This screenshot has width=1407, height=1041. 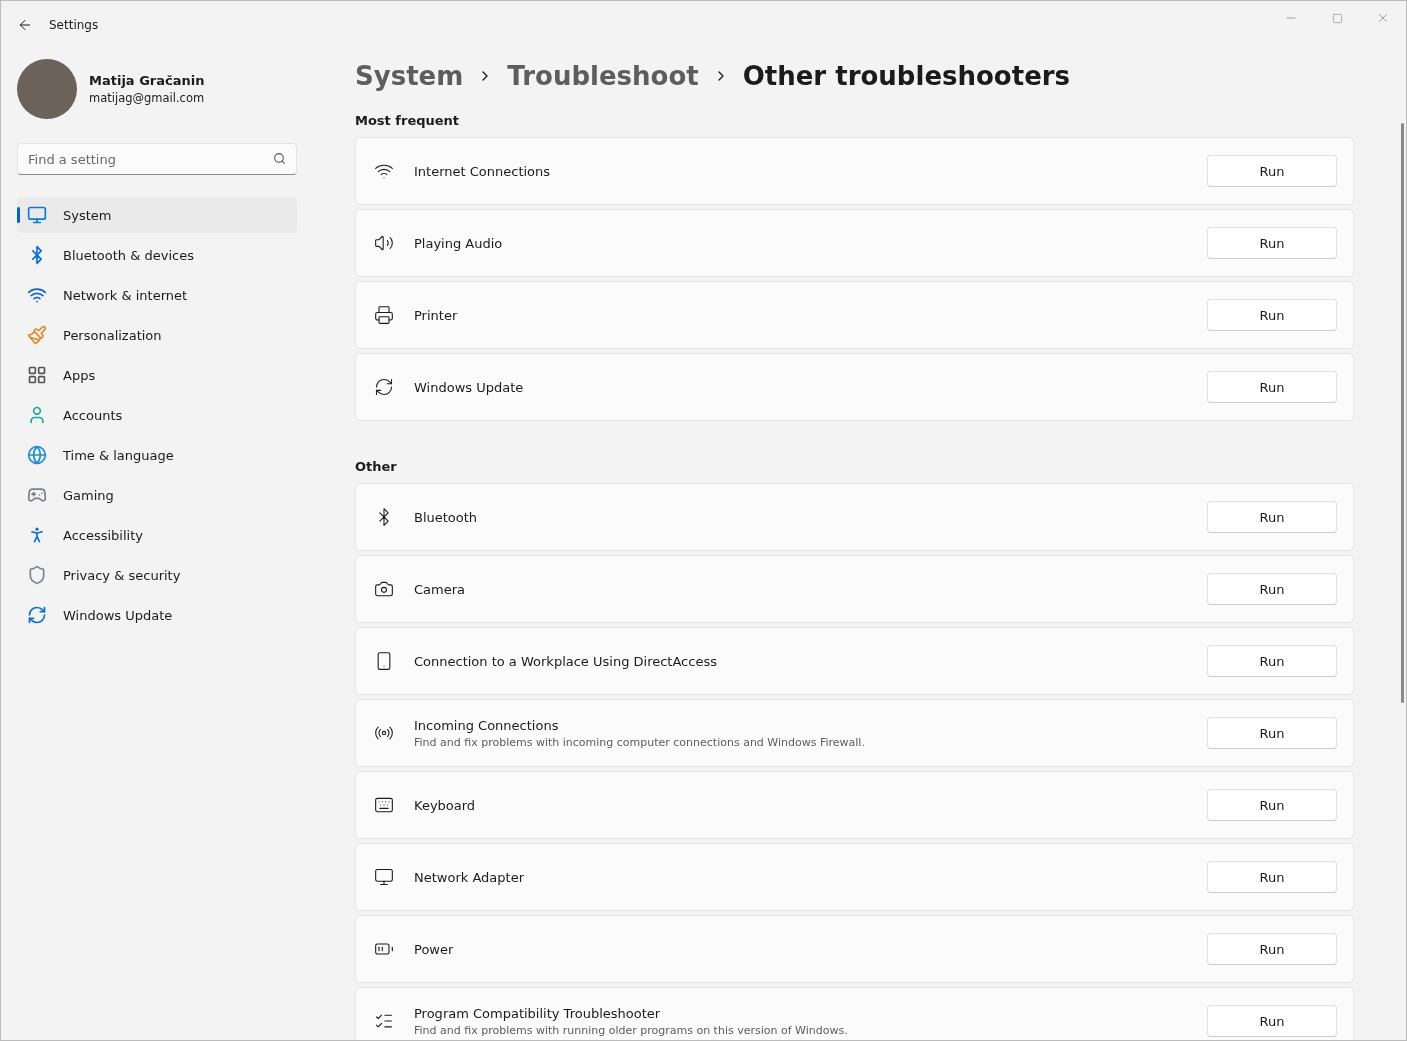 I want to click on troubleshooter-name: Playing Audio, so click(x=459, y=243).